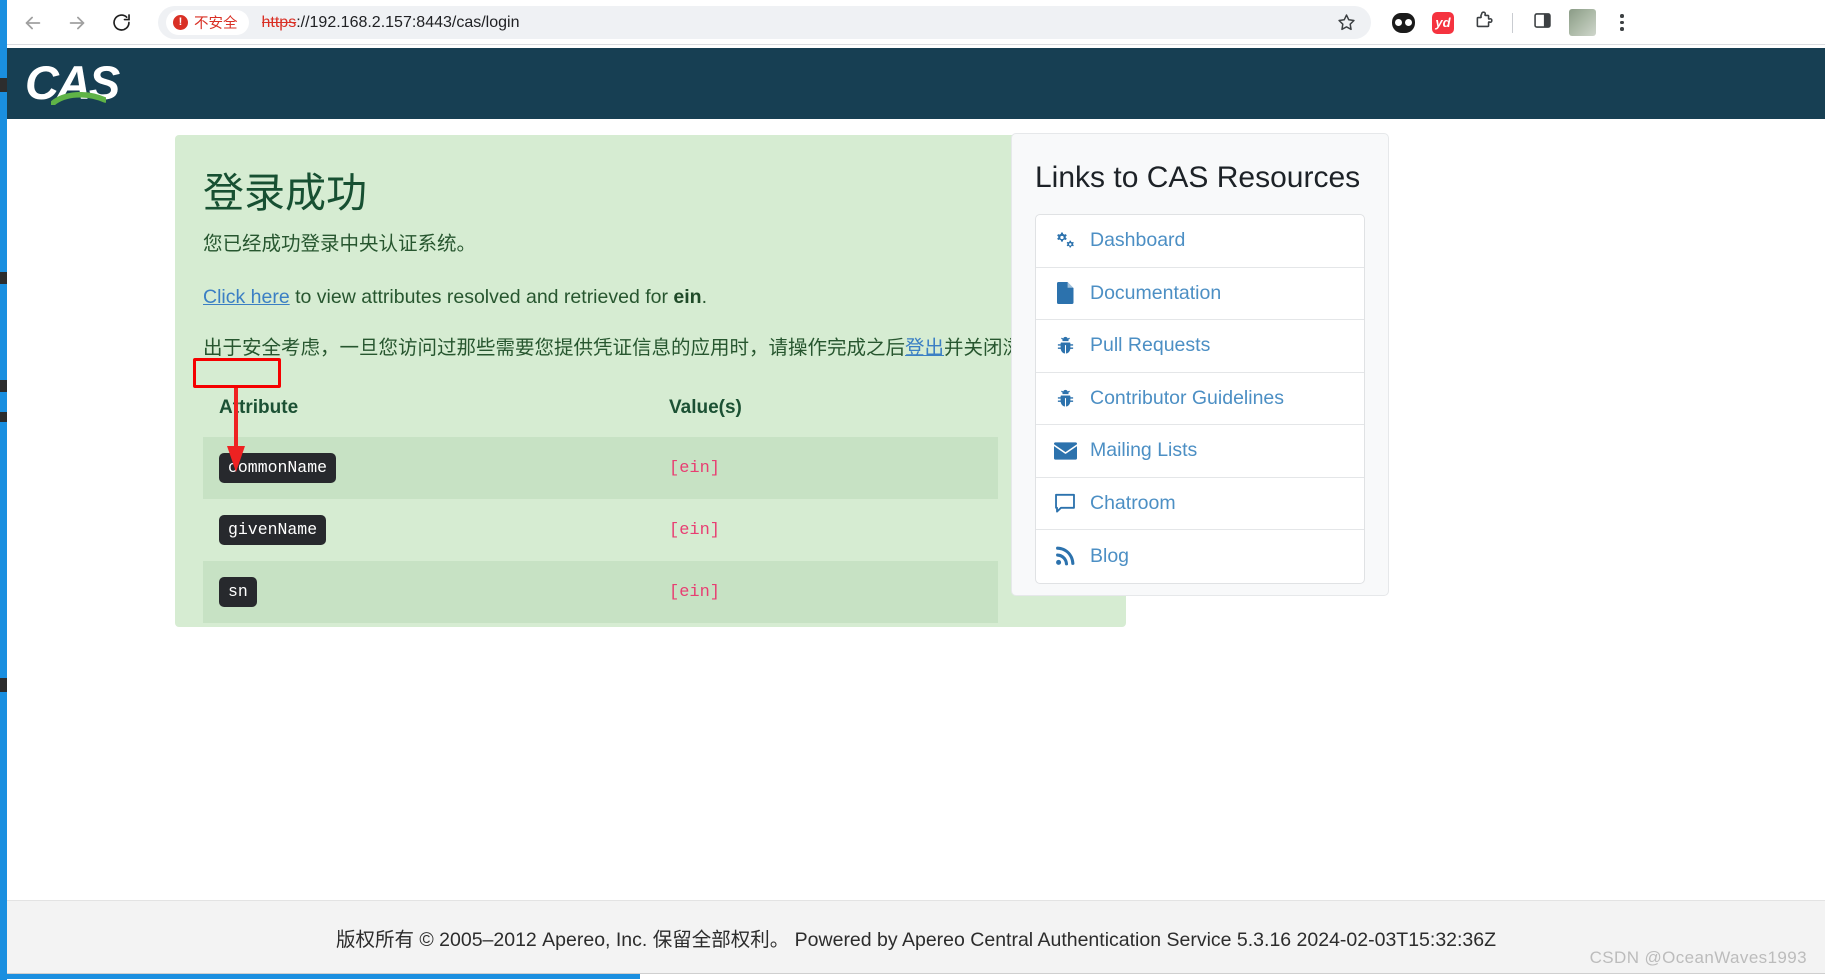 This screenshot has height=980, width=1825. I want to click on logout-link: 登出, so click(924, 348).